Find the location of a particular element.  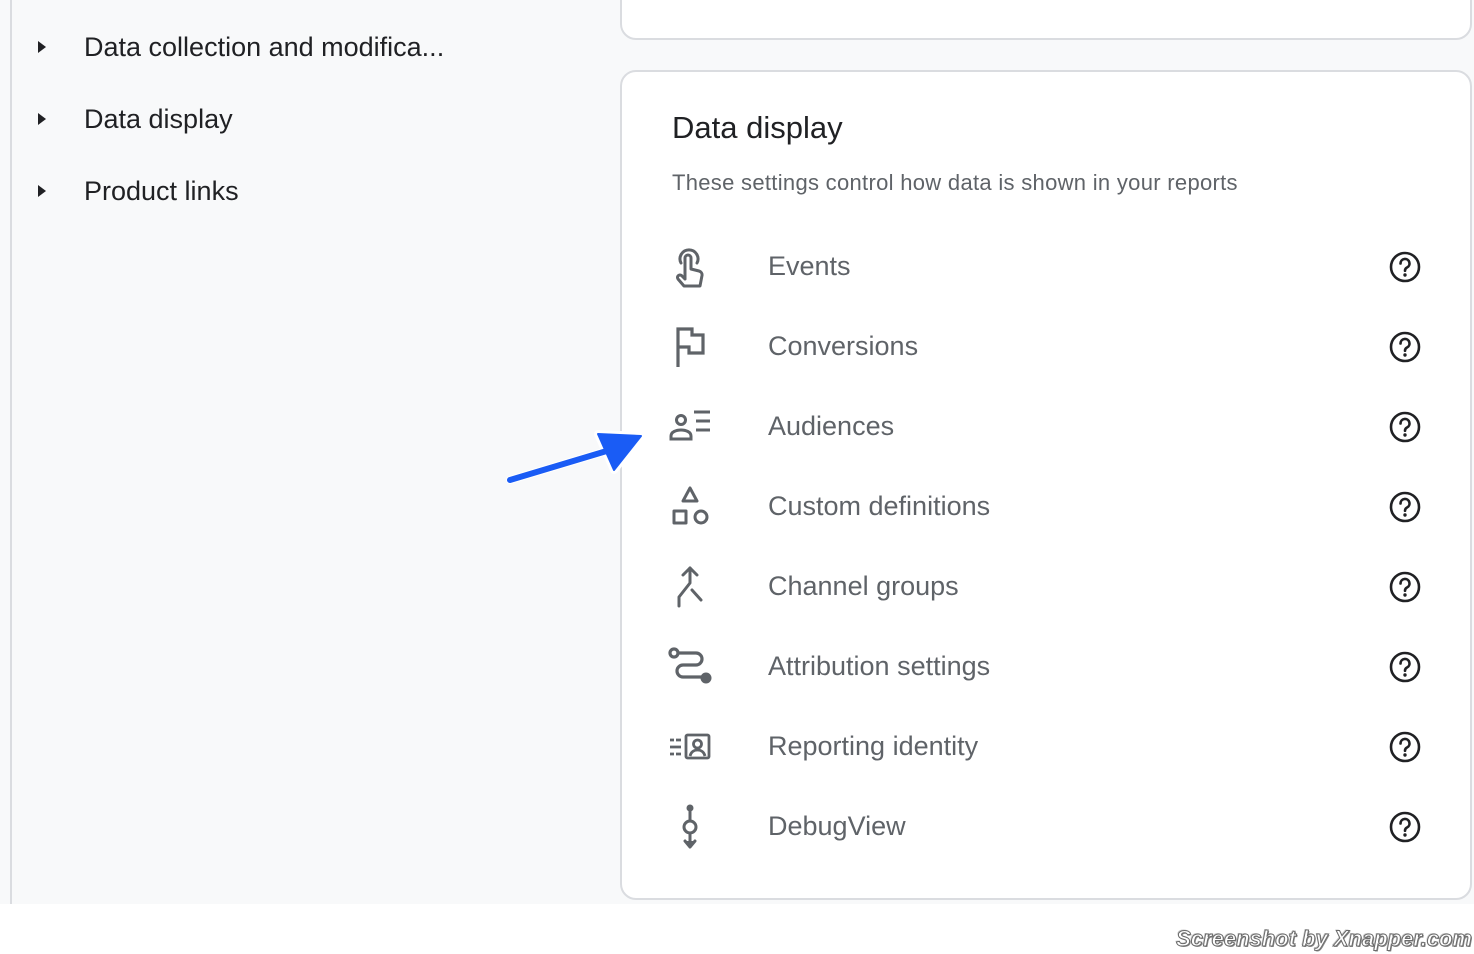

flag-icon is located at coordinates (690, 347).